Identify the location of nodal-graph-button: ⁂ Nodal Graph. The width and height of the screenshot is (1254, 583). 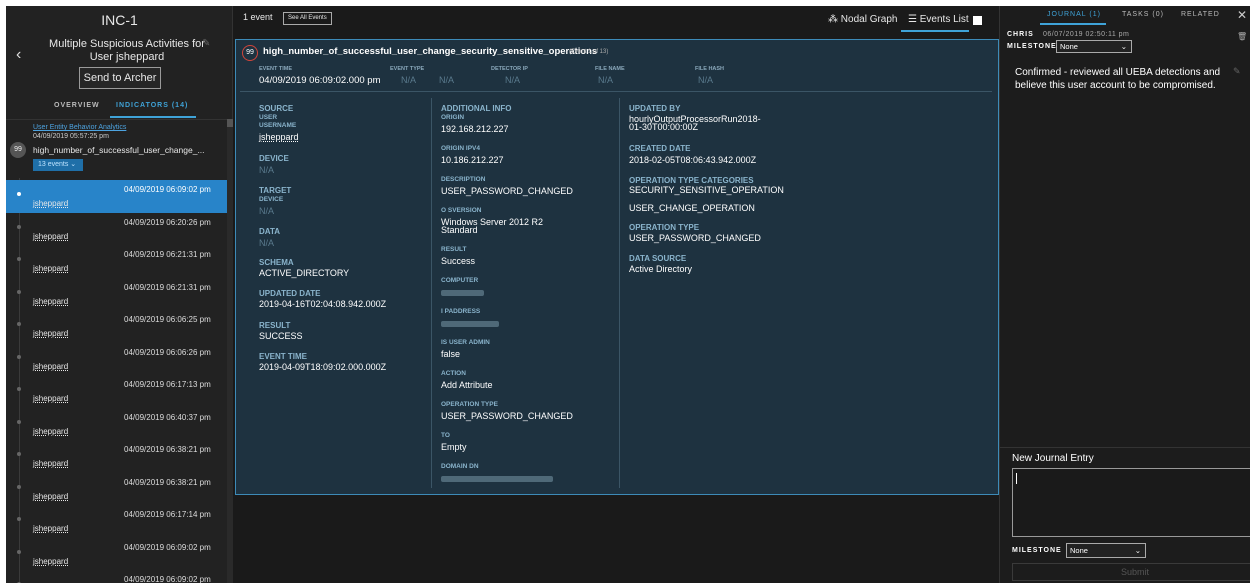
(862, 19).